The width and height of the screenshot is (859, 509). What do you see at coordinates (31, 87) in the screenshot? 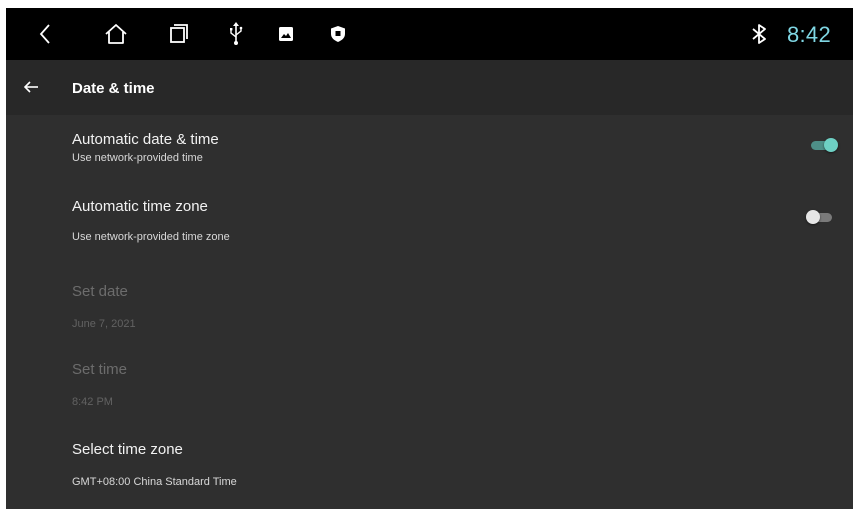
I see `arrow-left-icon` at bounding box center [31, 87].